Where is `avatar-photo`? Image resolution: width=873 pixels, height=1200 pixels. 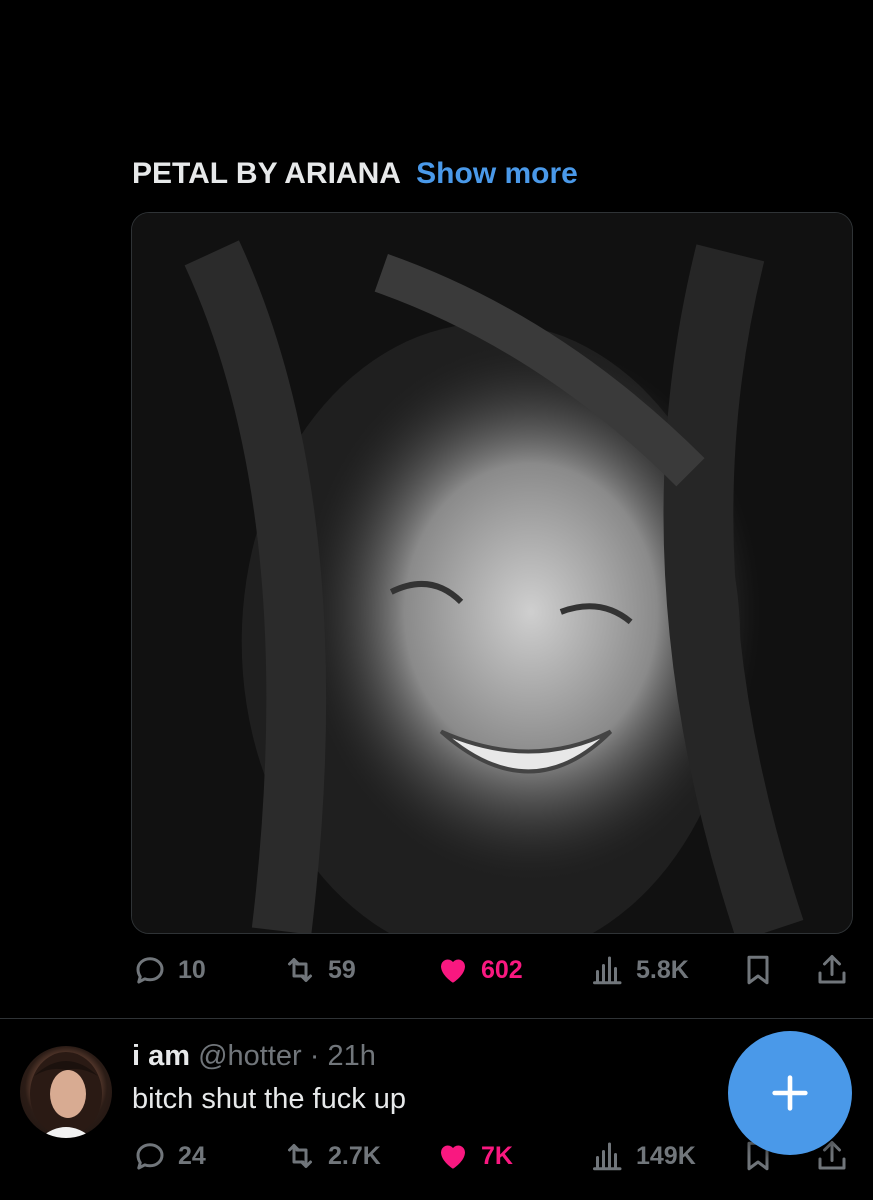 avatar-photo is located at coordinates (66, 1095).